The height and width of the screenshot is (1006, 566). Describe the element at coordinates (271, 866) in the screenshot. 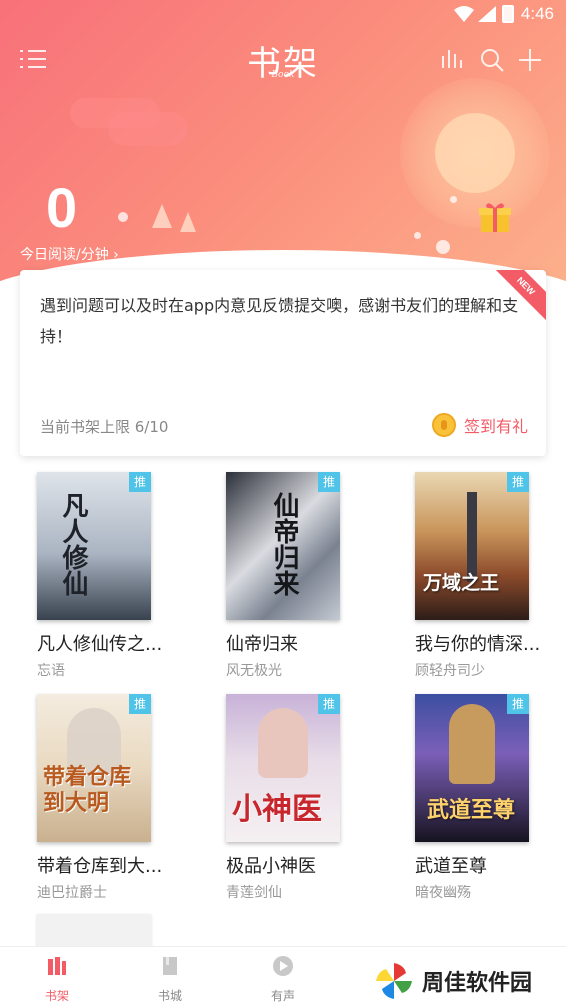

I see `book-title: 极品小神医` at that location.